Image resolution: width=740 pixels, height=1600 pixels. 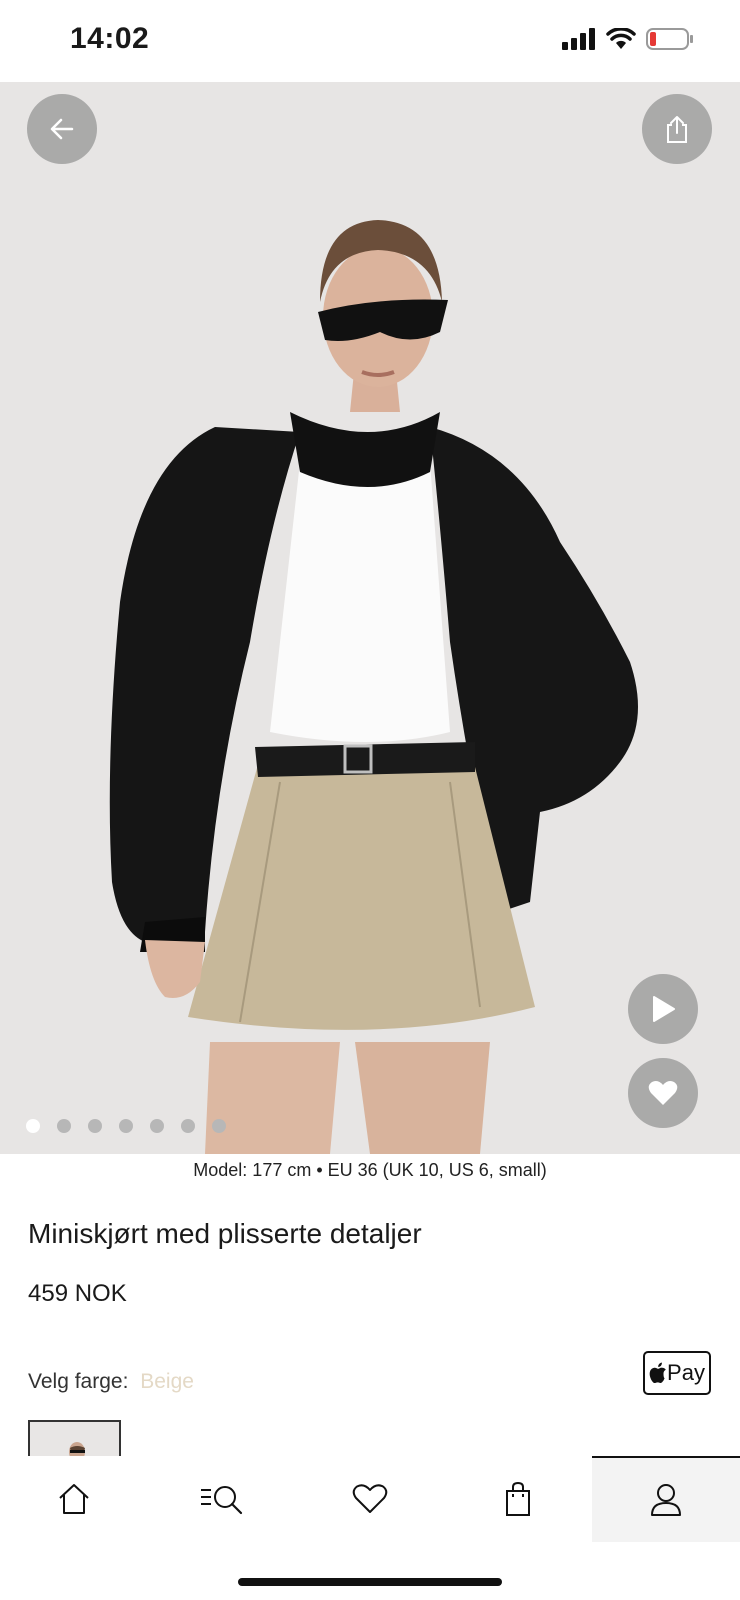 I want to click on status-icons, so click(x=628, y=39).